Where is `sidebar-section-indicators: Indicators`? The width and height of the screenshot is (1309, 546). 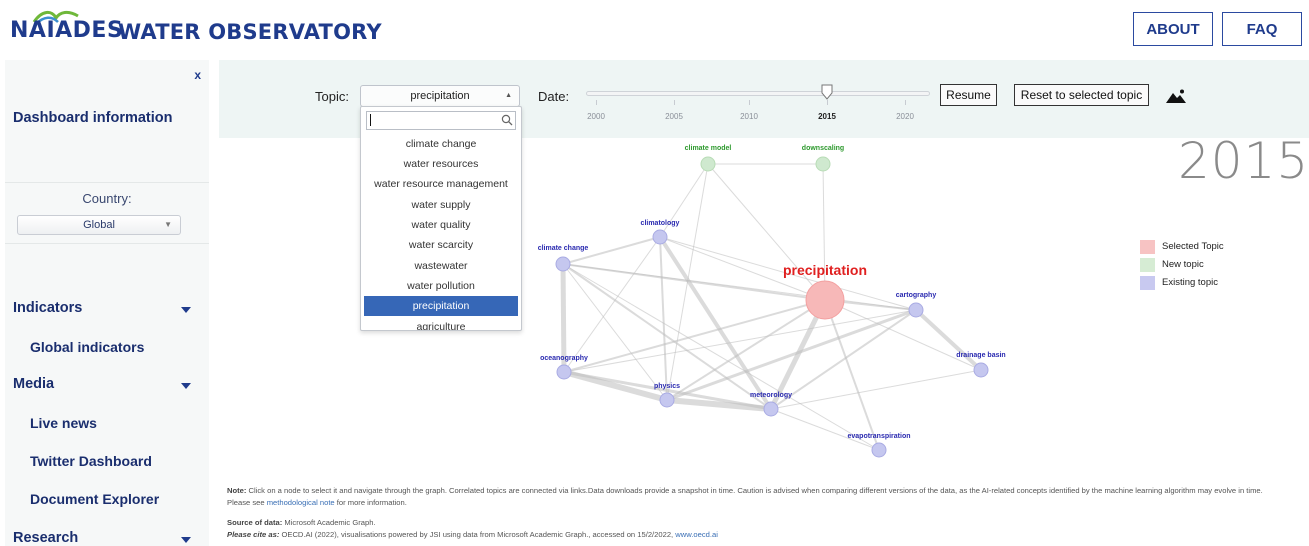
sidebar-section-indicators: Indicators is located at coordinates (47, 308).